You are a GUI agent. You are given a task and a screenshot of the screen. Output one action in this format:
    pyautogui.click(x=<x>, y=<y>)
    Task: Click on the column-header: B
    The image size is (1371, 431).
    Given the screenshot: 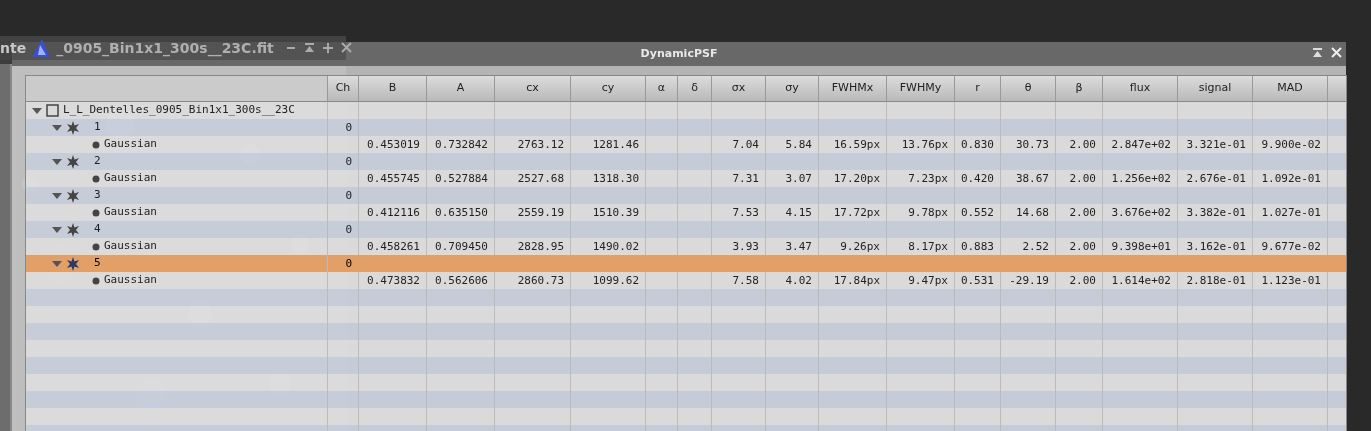 What is the action you would take?
    pyautogui.click(x=393, y=89)
    